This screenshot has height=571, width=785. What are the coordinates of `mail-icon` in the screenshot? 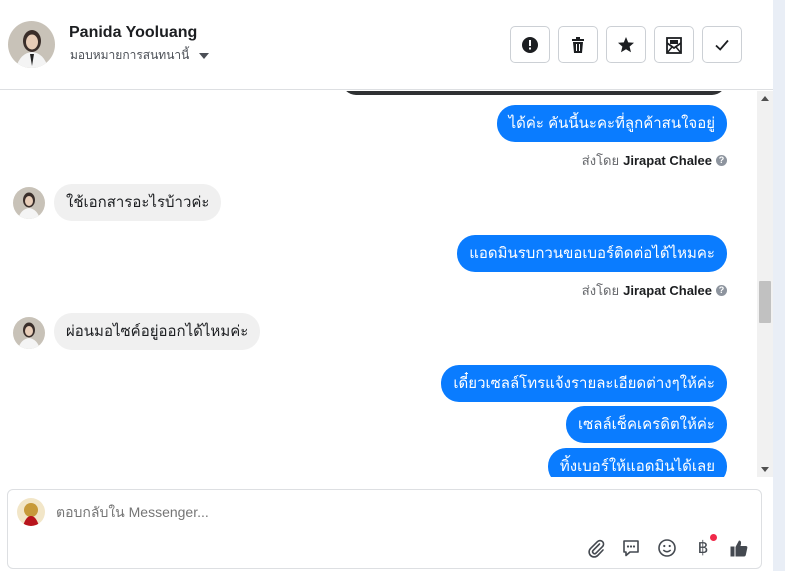 It's located at (674, 45).